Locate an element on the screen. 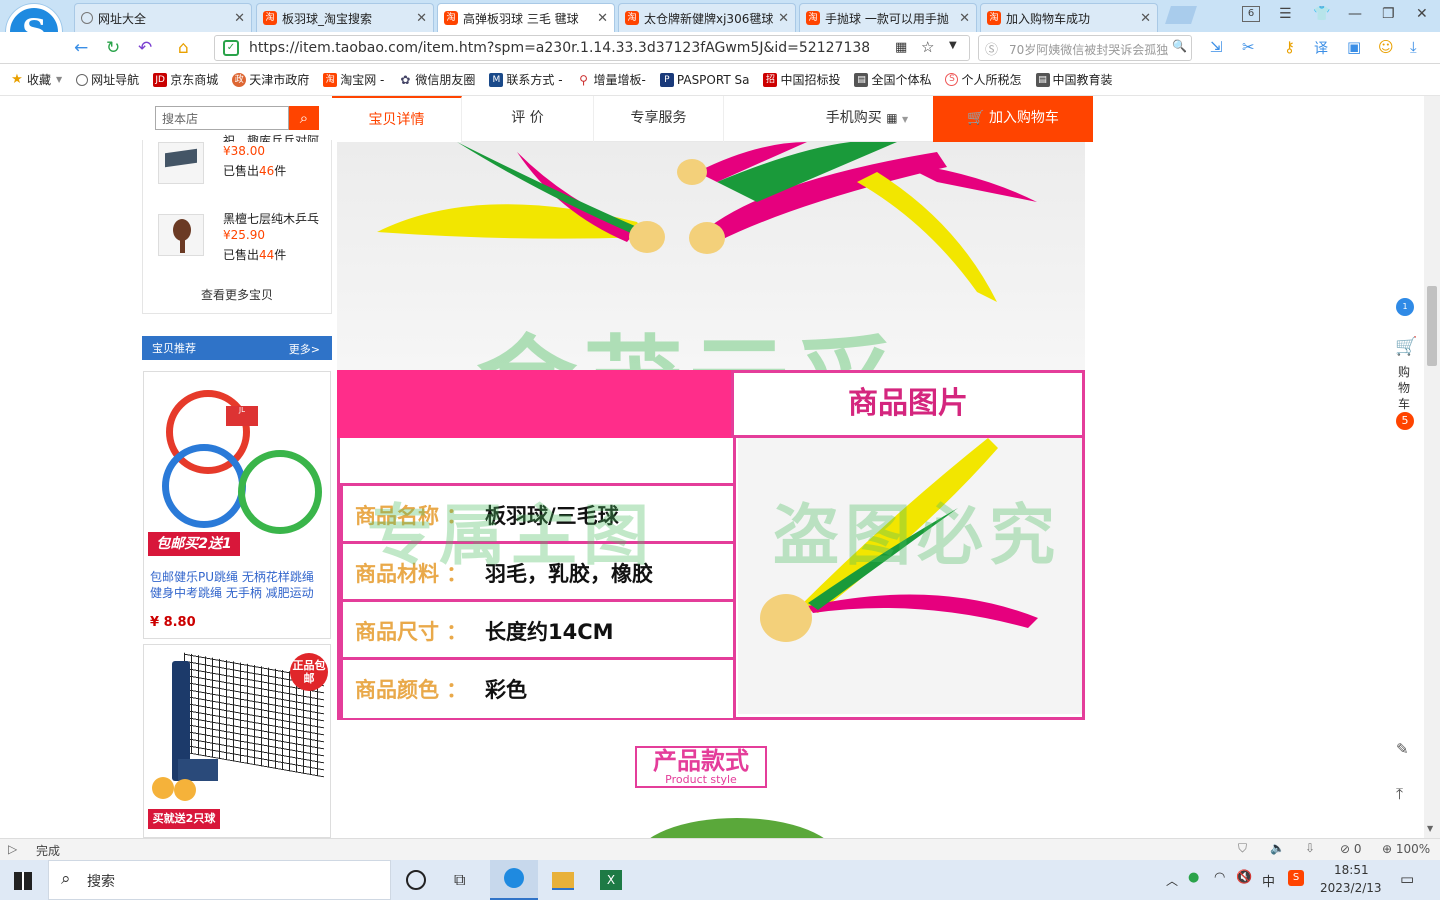  undo-icon: ↶ is located at coordinates (145, 48).